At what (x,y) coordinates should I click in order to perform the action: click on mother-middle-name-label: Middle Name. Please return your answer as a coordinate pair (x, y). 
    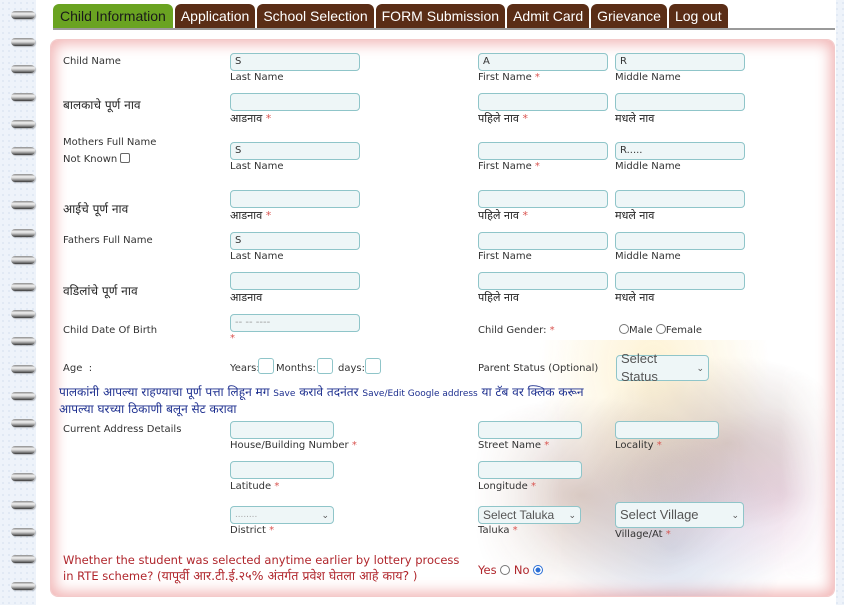
    Looking at the image, I should click on (648, 166).